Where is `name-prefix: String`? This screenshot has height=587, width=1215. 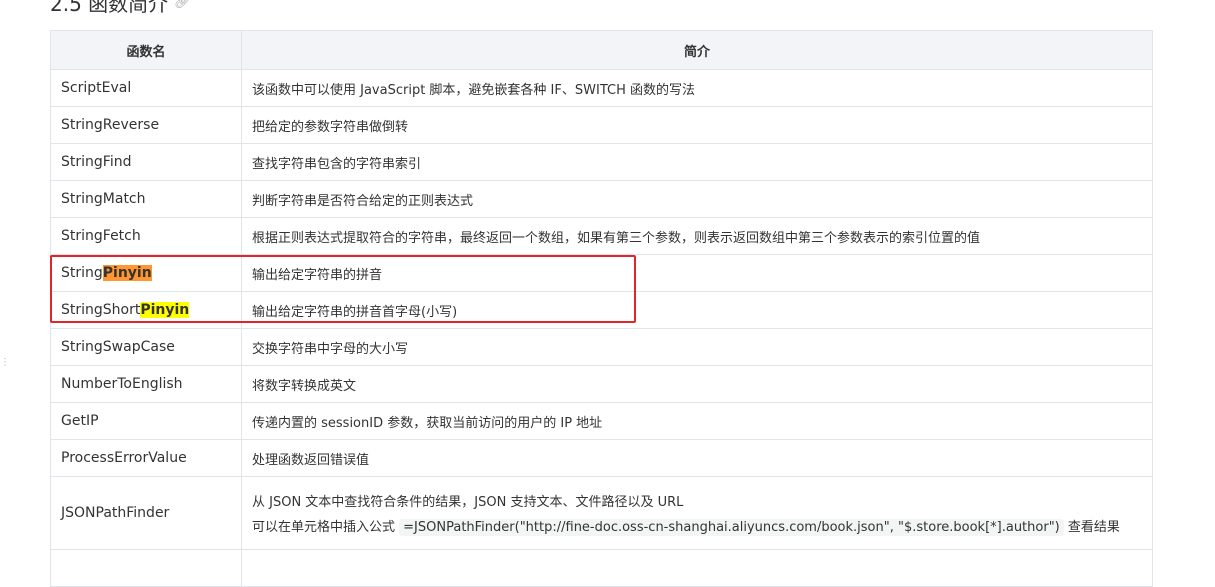 name-prefix: String is located at coordinates (82, 273).